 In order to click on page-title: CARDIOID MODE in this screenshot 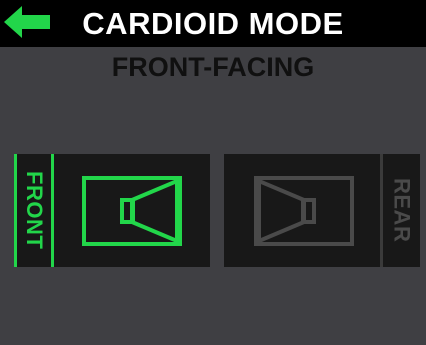, I will do `click(213, 23)`.